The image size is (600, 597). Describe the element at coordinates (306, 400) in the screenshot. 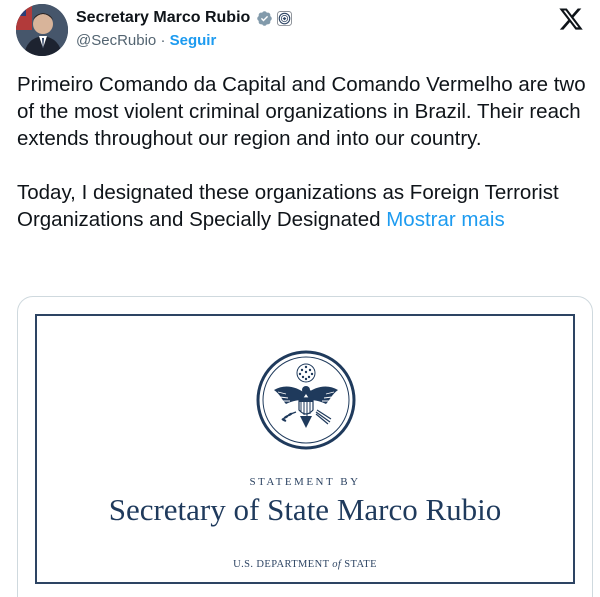

I see `department-of-state-seal-icon` at that location.